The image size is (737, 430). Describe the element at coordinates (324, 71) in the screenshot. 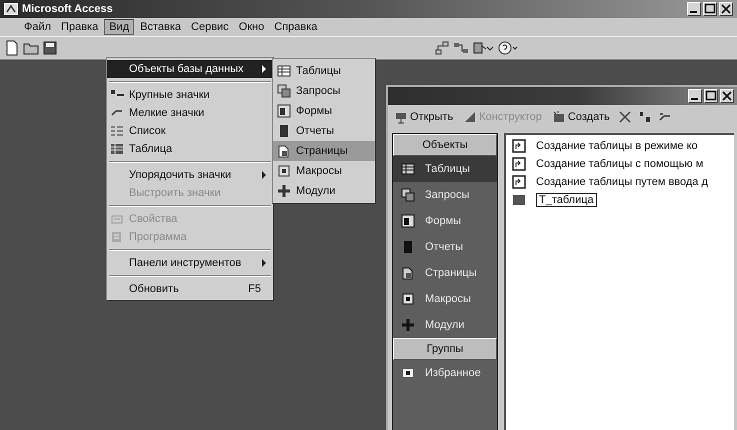

I see `menu-item: Таблицы` at that location.